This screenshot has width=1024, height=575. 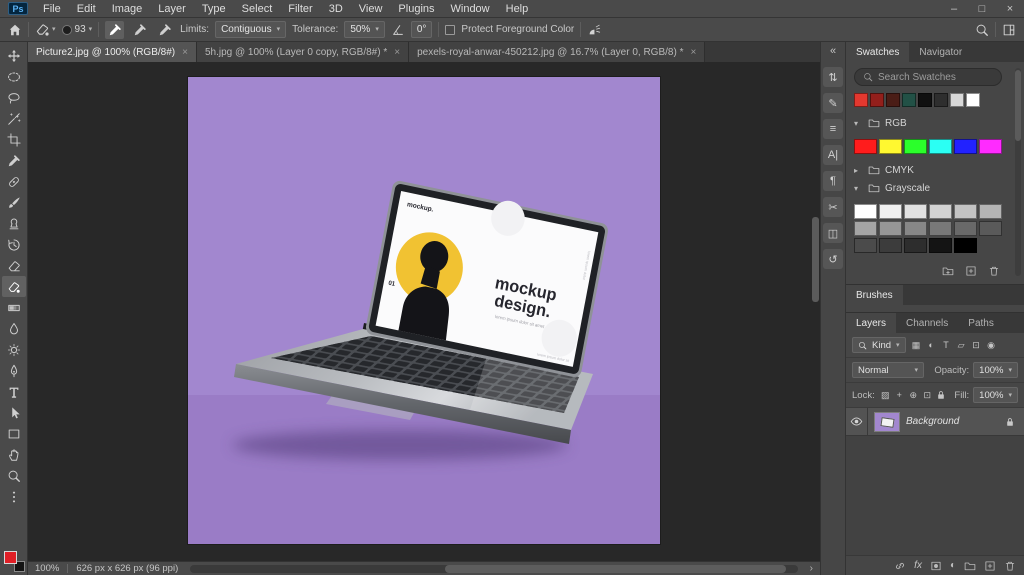 What do you see at coordinates (935, 422) in the screenshot?
I see `layer-row-background: Background` at bounding box center [935, 422].